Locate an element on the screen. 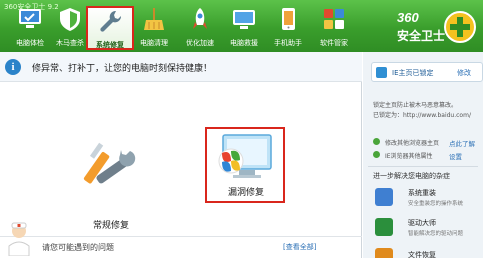  tools-icon is located at coordinates (109, 163).